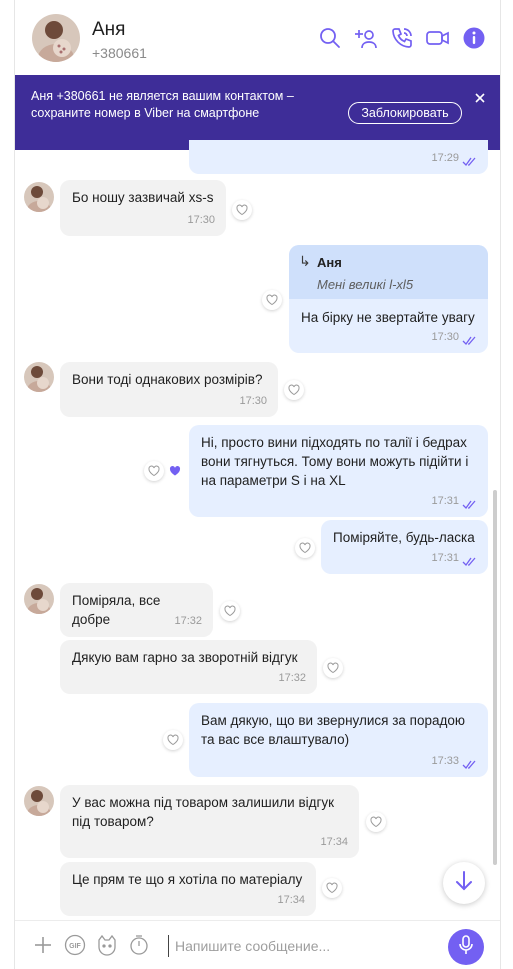 The width and height of the screenshot is (513, 969). I want to click on svg-text: GIF, so click(75, 946).